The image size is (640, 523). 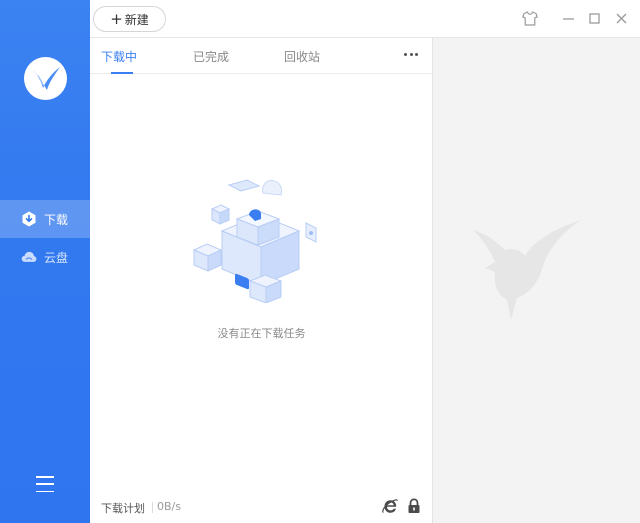 I want to click on close-icon, so click(x=621, y=18).